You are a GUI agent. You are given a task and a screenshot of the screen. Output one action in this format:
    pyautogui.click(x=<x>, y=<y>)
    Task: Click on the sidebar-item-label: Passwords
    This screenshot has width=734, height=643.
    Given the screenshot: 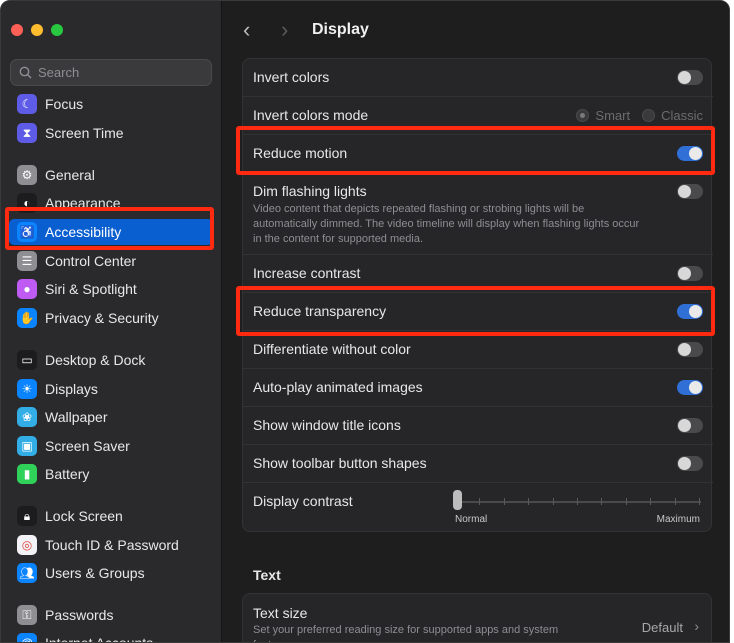 What is the action you would take?
    pyautogui.click(x=79, y=615)
    